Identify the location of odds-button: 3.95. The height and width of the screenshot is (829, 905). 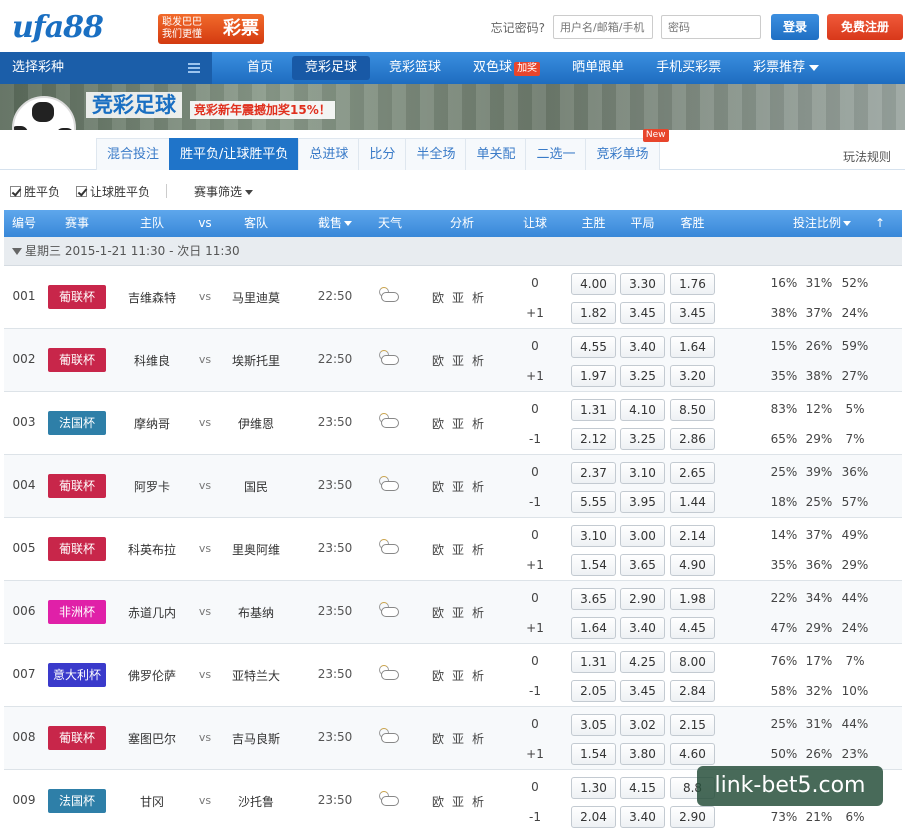
(642, 502).